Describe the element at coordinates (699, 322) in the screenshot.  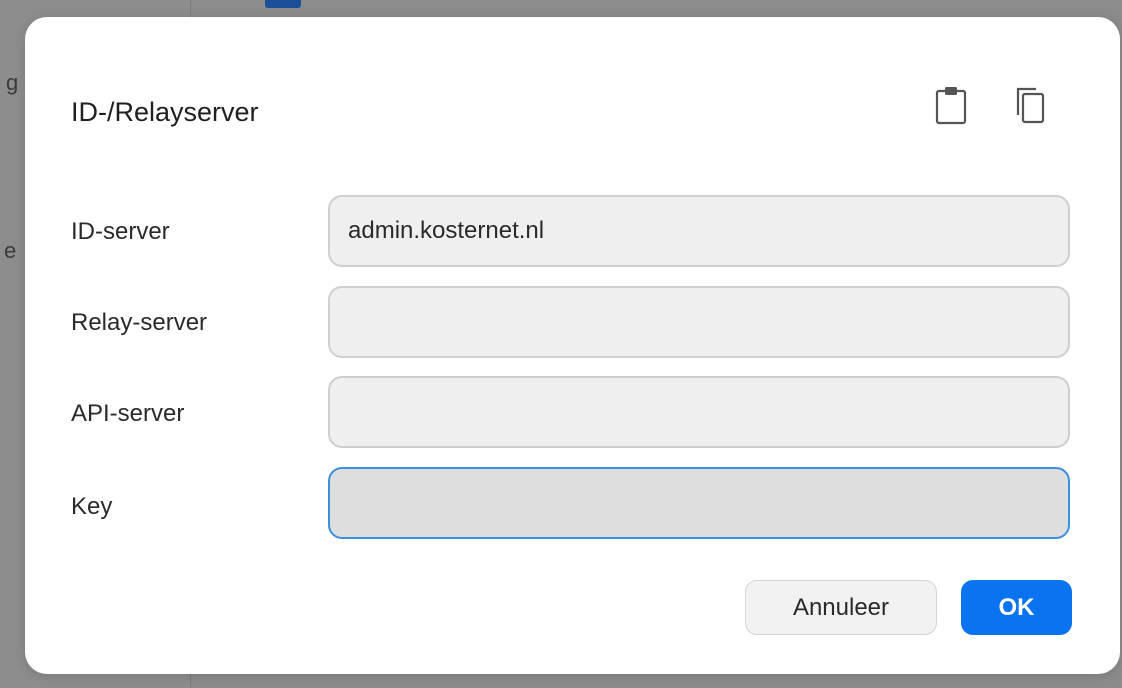
I see `relay-server-input` at that location.